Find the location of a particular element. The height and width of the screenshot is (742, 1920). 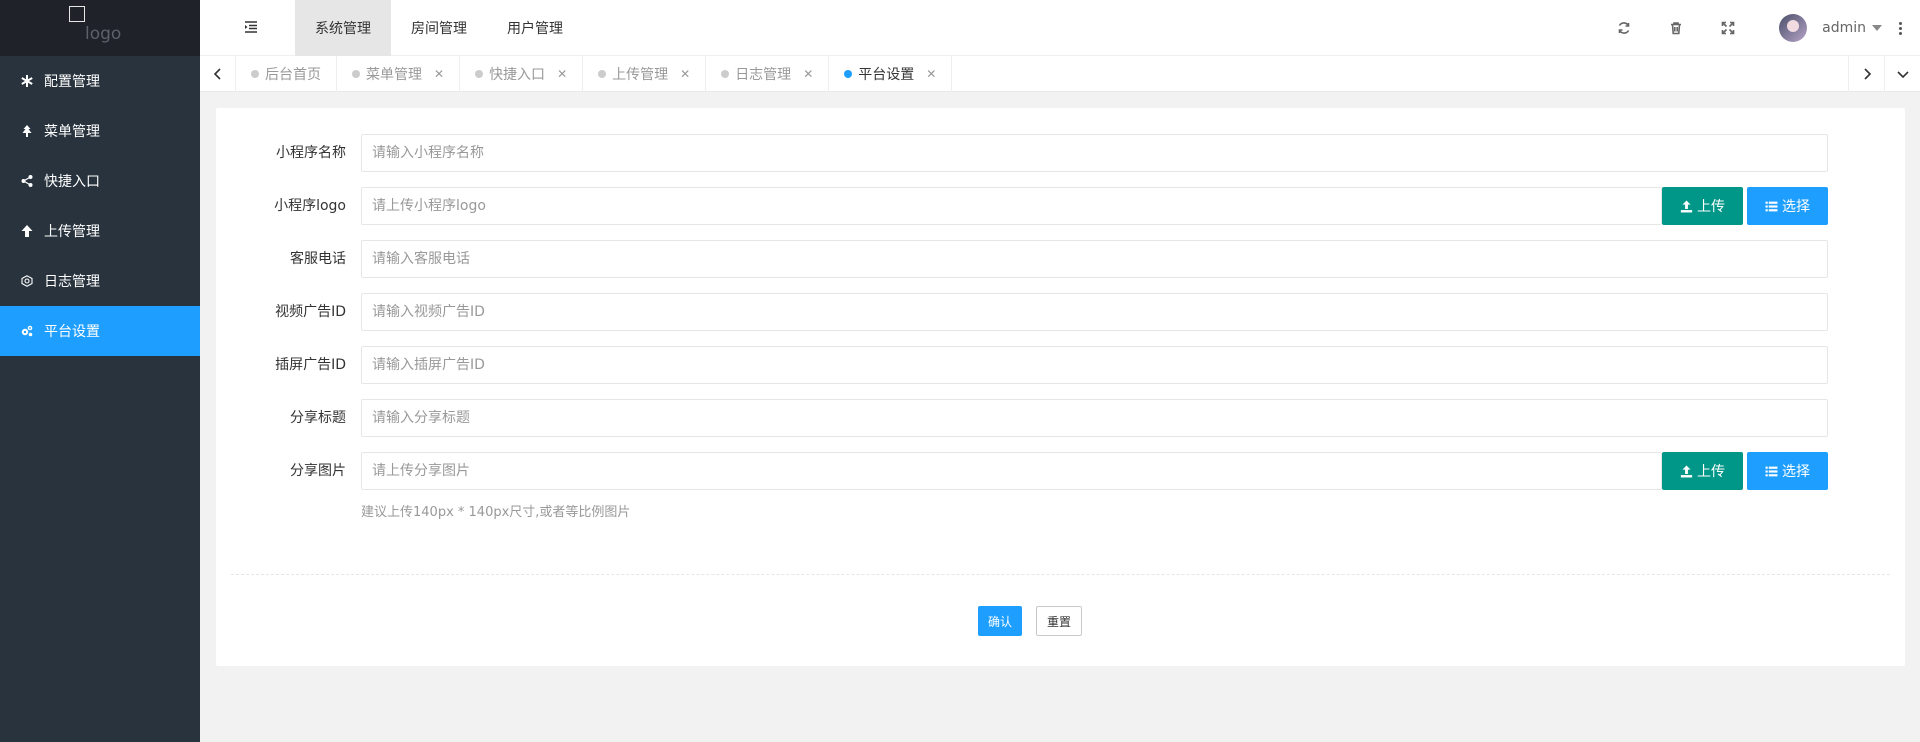

form-row-share-title: 分享标题 is located at coordinates (1060, 418).